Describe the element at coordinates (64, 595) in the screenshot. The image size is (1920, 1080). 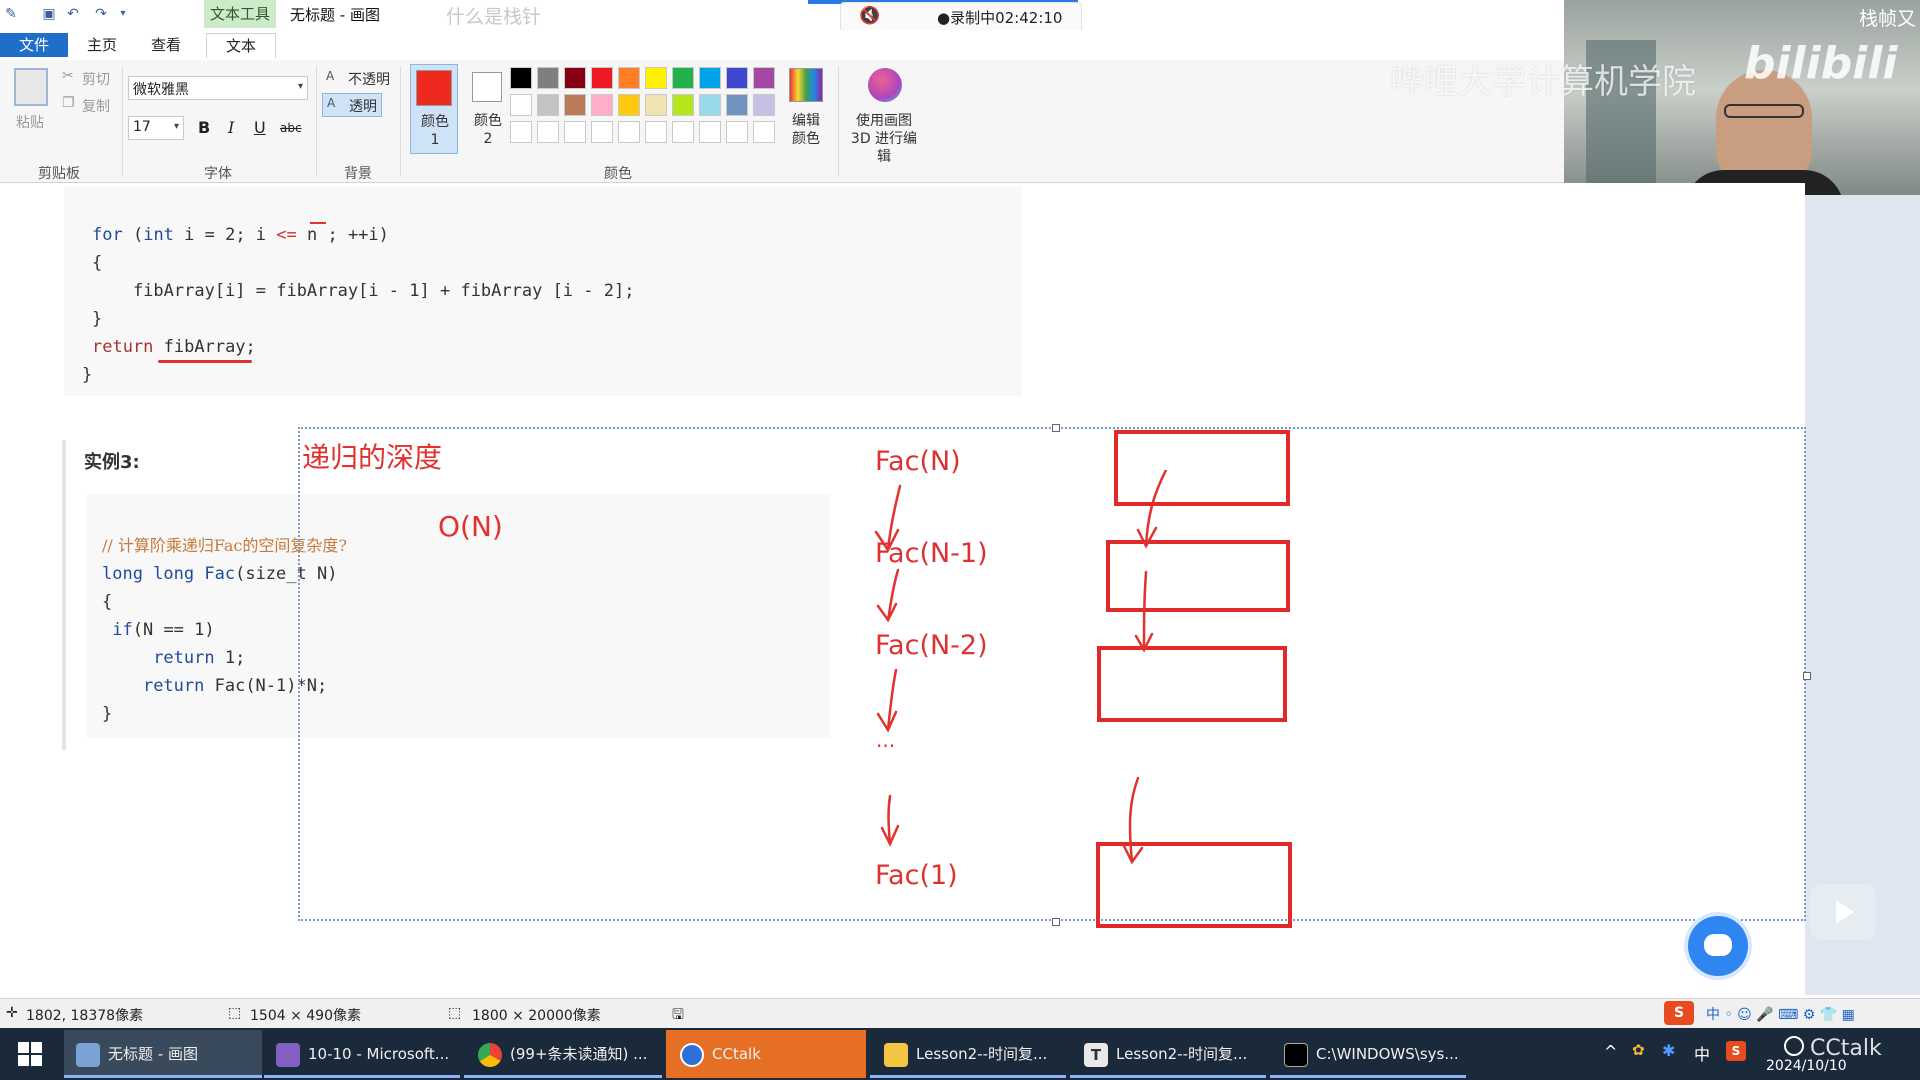
I see `quote-bar` at that location.